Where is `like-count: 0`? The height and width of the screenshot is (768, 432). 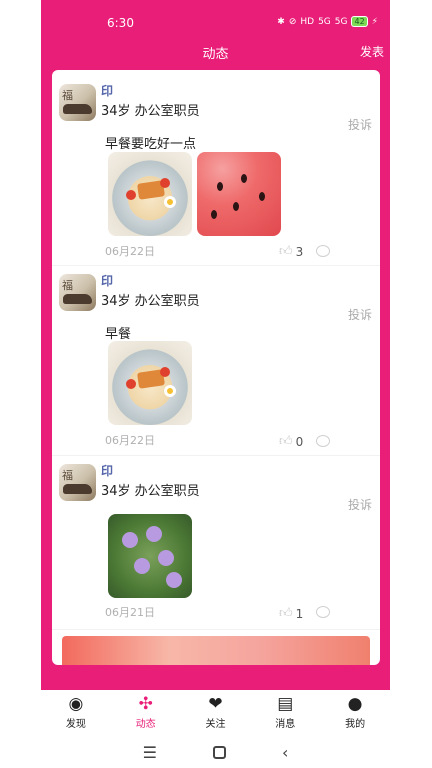 like-count: 0 is located at coordinates (299, 441).